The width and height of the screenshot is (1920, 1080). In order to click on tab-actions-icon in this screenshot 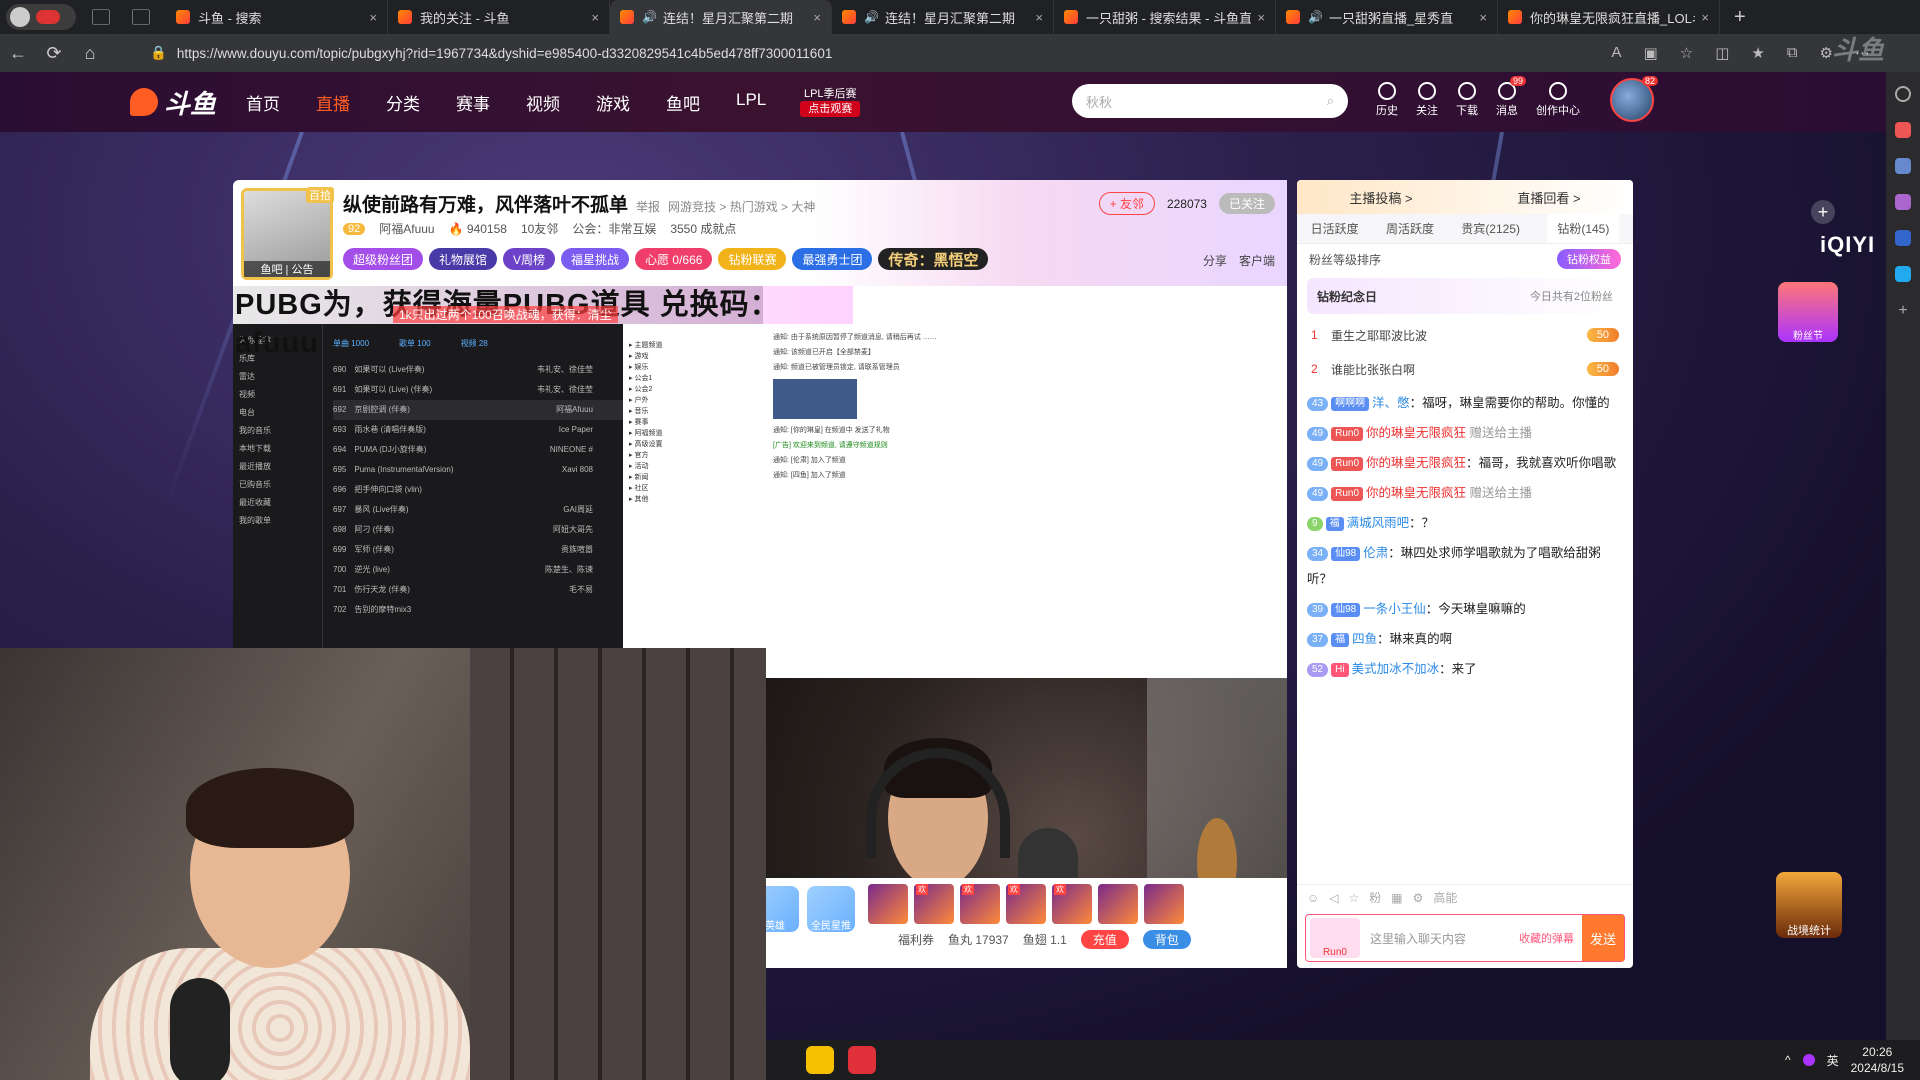, I will do `click(141, 17)`.